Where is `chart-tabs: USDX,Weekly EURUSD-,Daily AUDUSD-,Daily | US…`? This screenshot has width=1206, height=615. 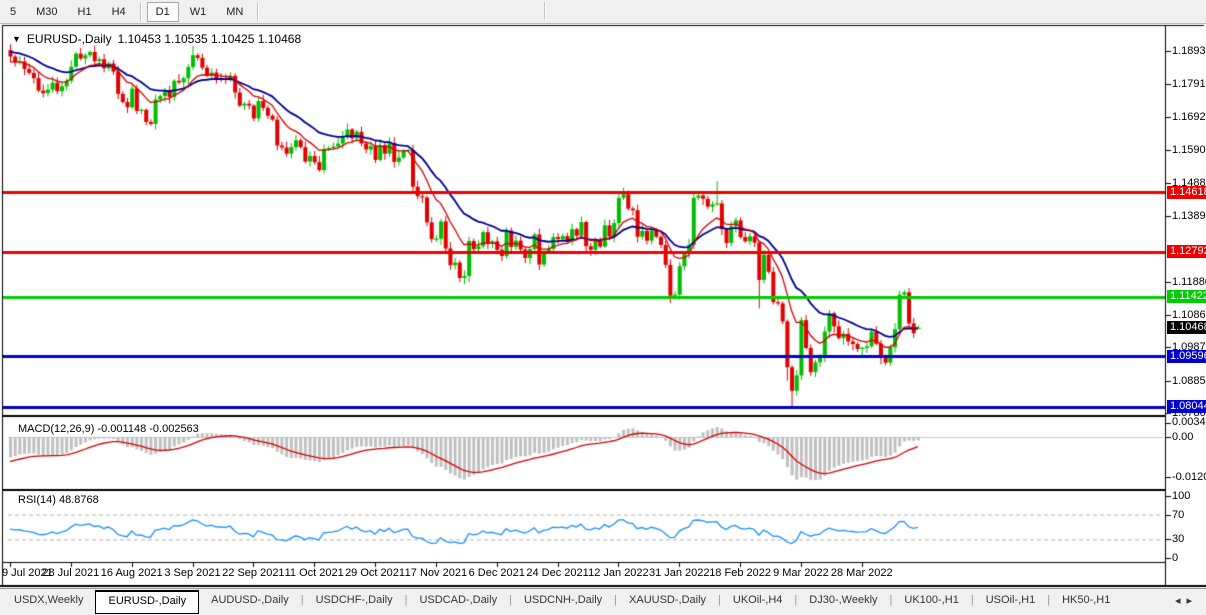 chart-tabs: USDX,Weekly EURUSD-,Daily AUDUSD-,Daily | US… is located at coordinates (562, 602).